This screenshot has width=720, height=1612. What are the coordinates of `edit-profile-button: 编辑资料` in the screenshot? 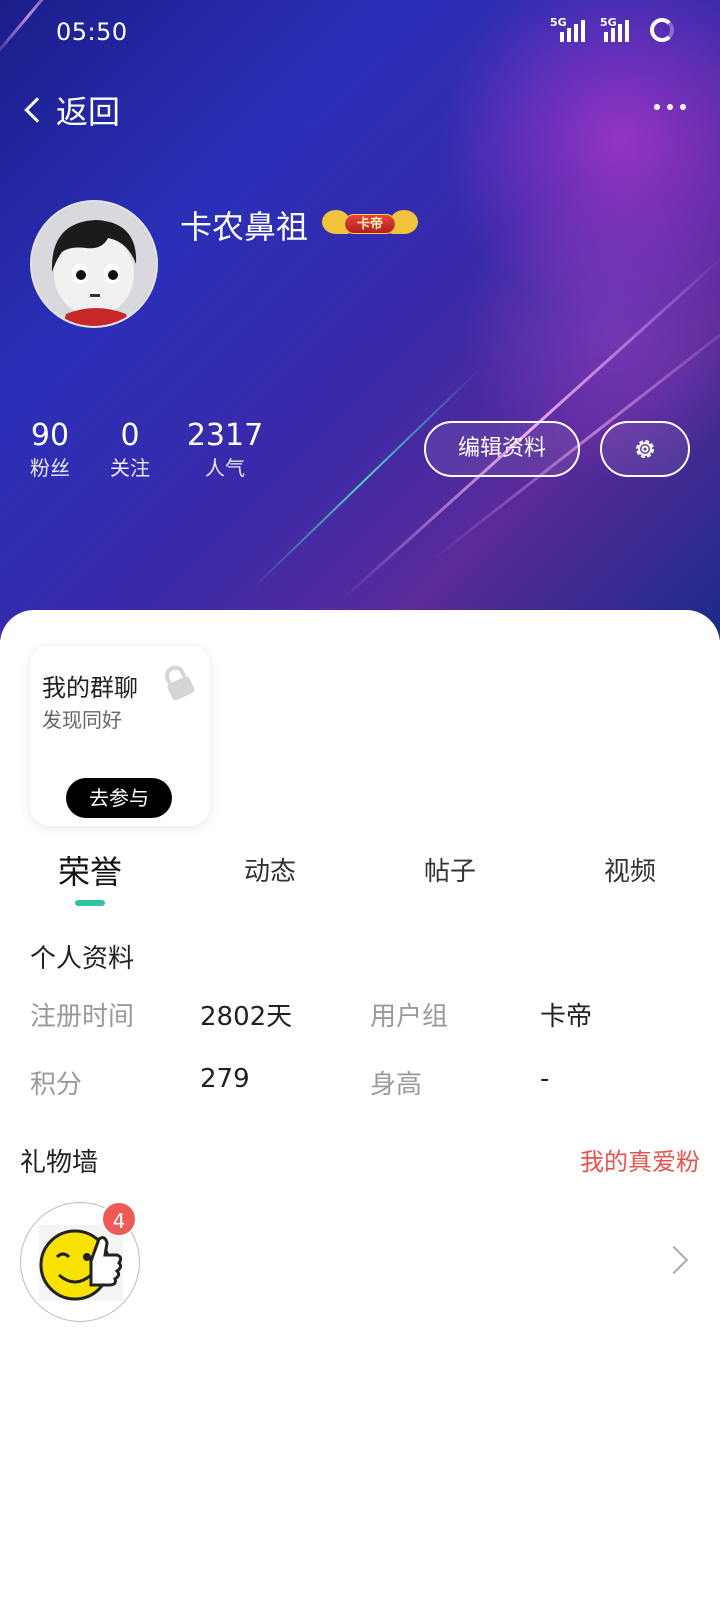 It's located at (502, 449).